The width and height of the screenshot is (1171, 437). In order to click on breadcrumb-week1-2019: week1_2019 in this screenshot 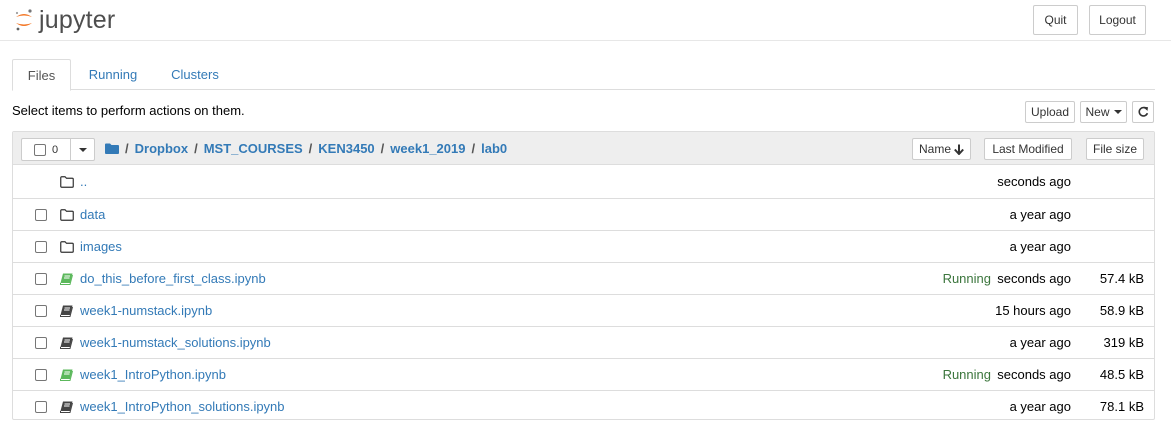, I will do `click(427, 148)`.